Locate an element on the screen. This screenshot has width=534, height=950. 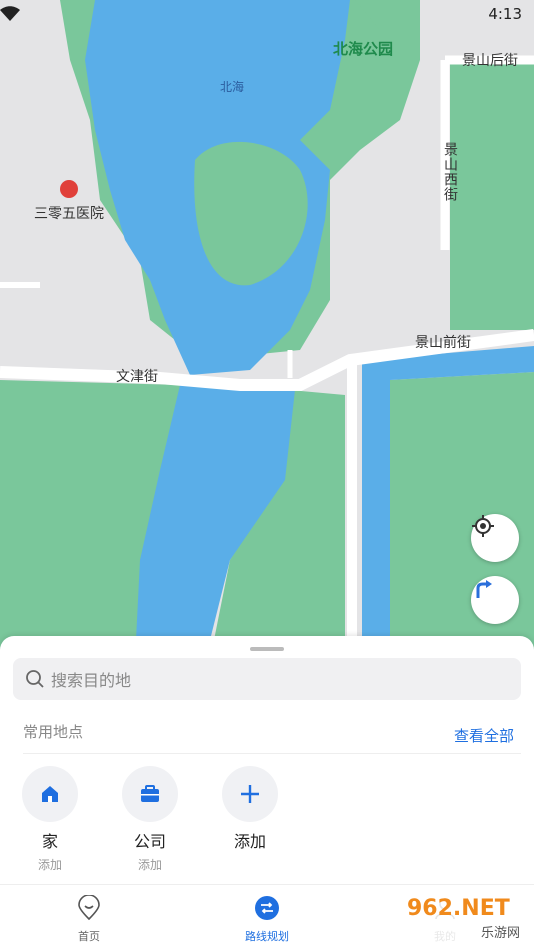
favorite-places-title: 常用地点 is located at coordinates (53, 732).